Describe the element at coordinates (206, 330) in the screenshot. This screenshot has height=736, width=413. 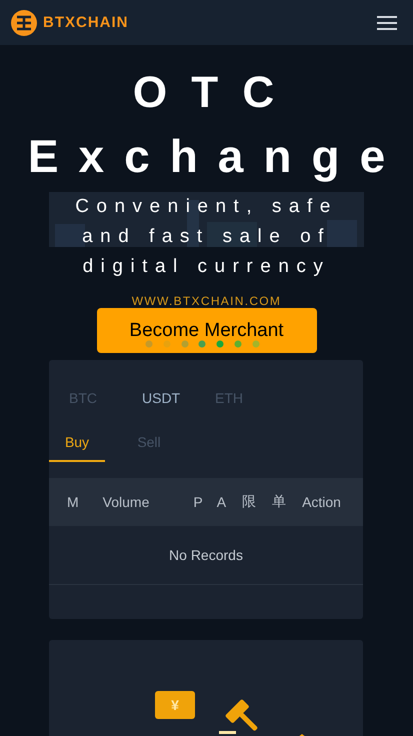
I see `become-merchant-button: Become Merchant` at that location.